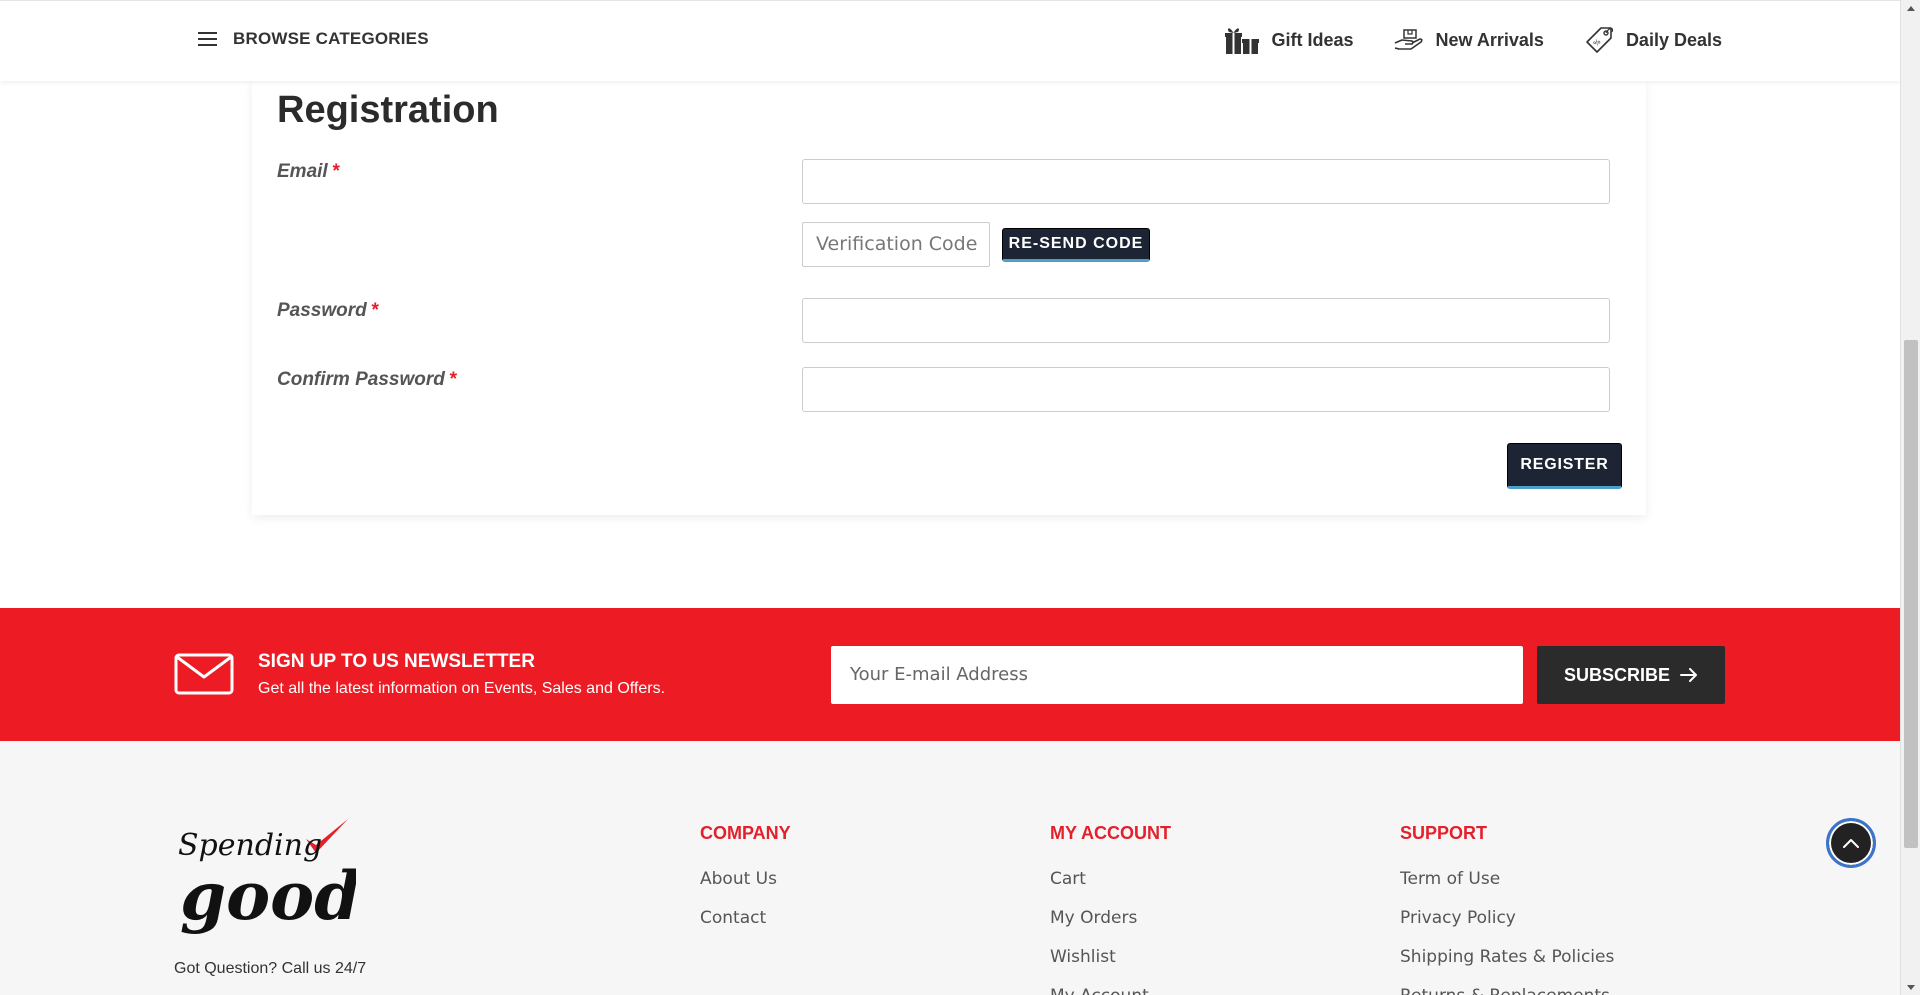  I want to click on footer-link-wishlist: Wishlist, so click(1110, 966).